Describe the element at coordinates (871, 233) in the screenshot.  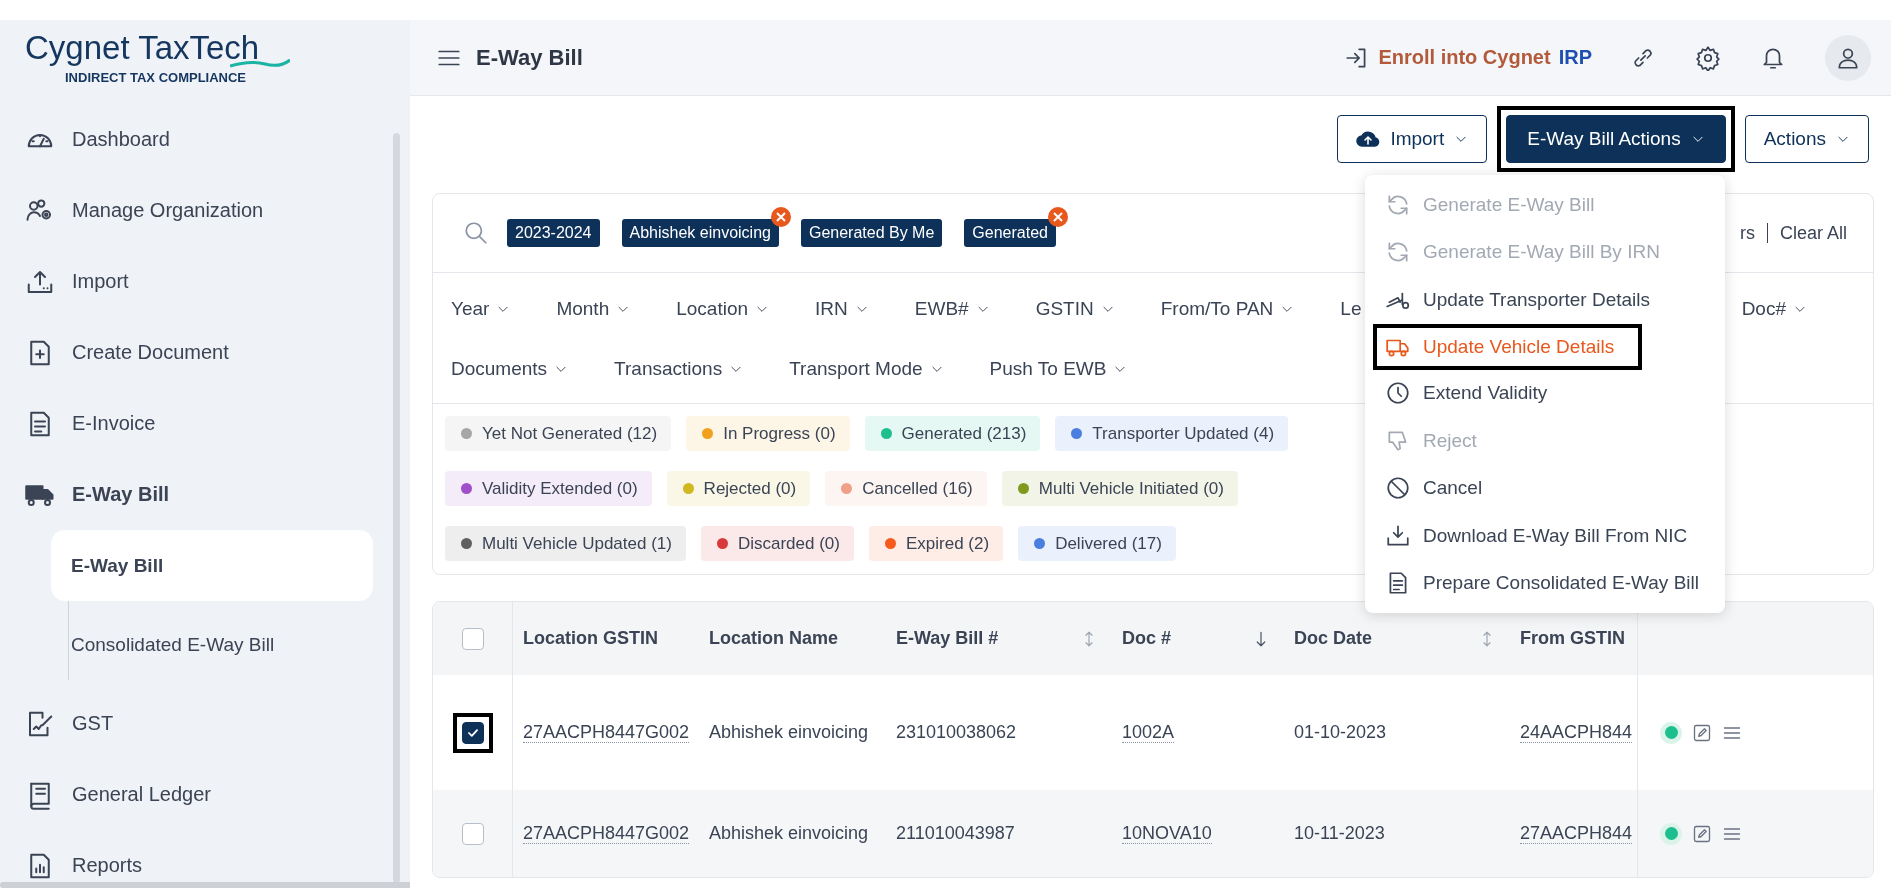
I see `filter-tag: Generated By Me` at that location.